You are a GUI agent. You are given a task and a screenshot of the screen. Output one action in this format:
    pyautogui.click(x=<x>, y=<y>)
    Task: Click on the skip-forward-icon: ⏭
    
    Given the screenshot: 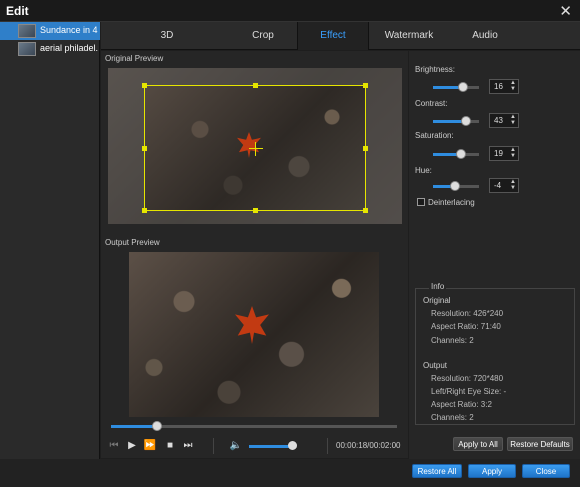 What is the action you would take?
    pyautogui.click(x=188, y=446)
    